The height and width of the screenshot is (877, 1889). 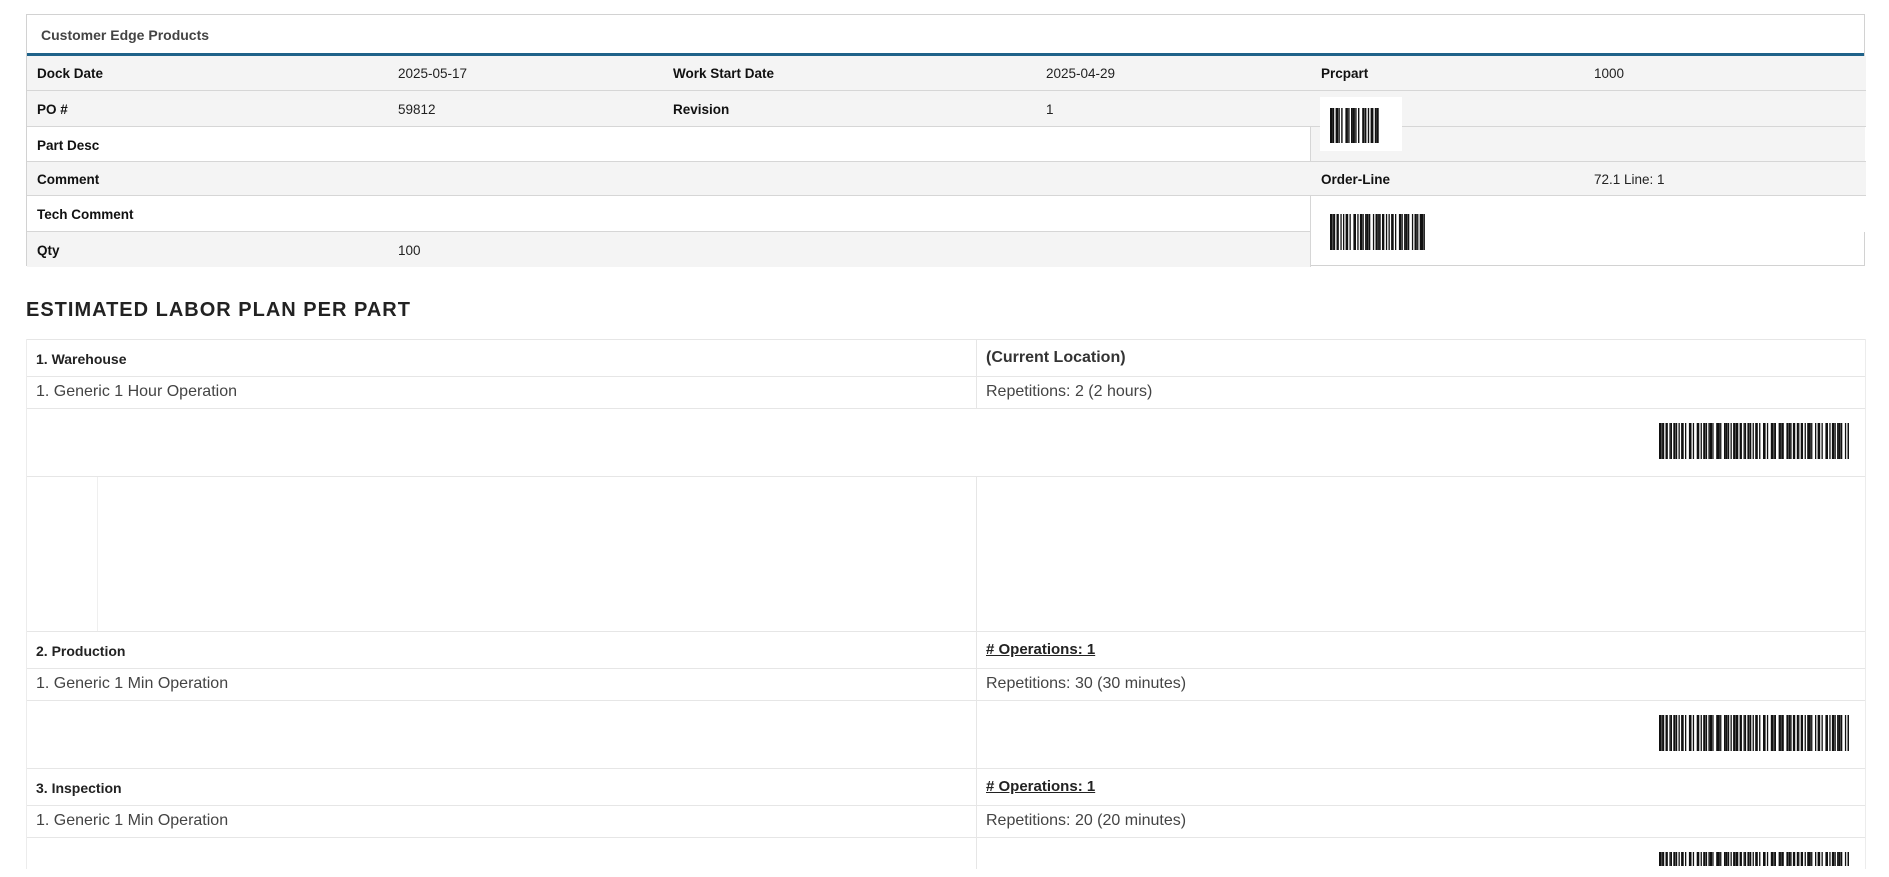 What do you see at coordinates (946, 179) in the screenshot?
I see `order-row-comment: Comment Order-Line 72.1 Line: 1` at bounding box center [946, 179].